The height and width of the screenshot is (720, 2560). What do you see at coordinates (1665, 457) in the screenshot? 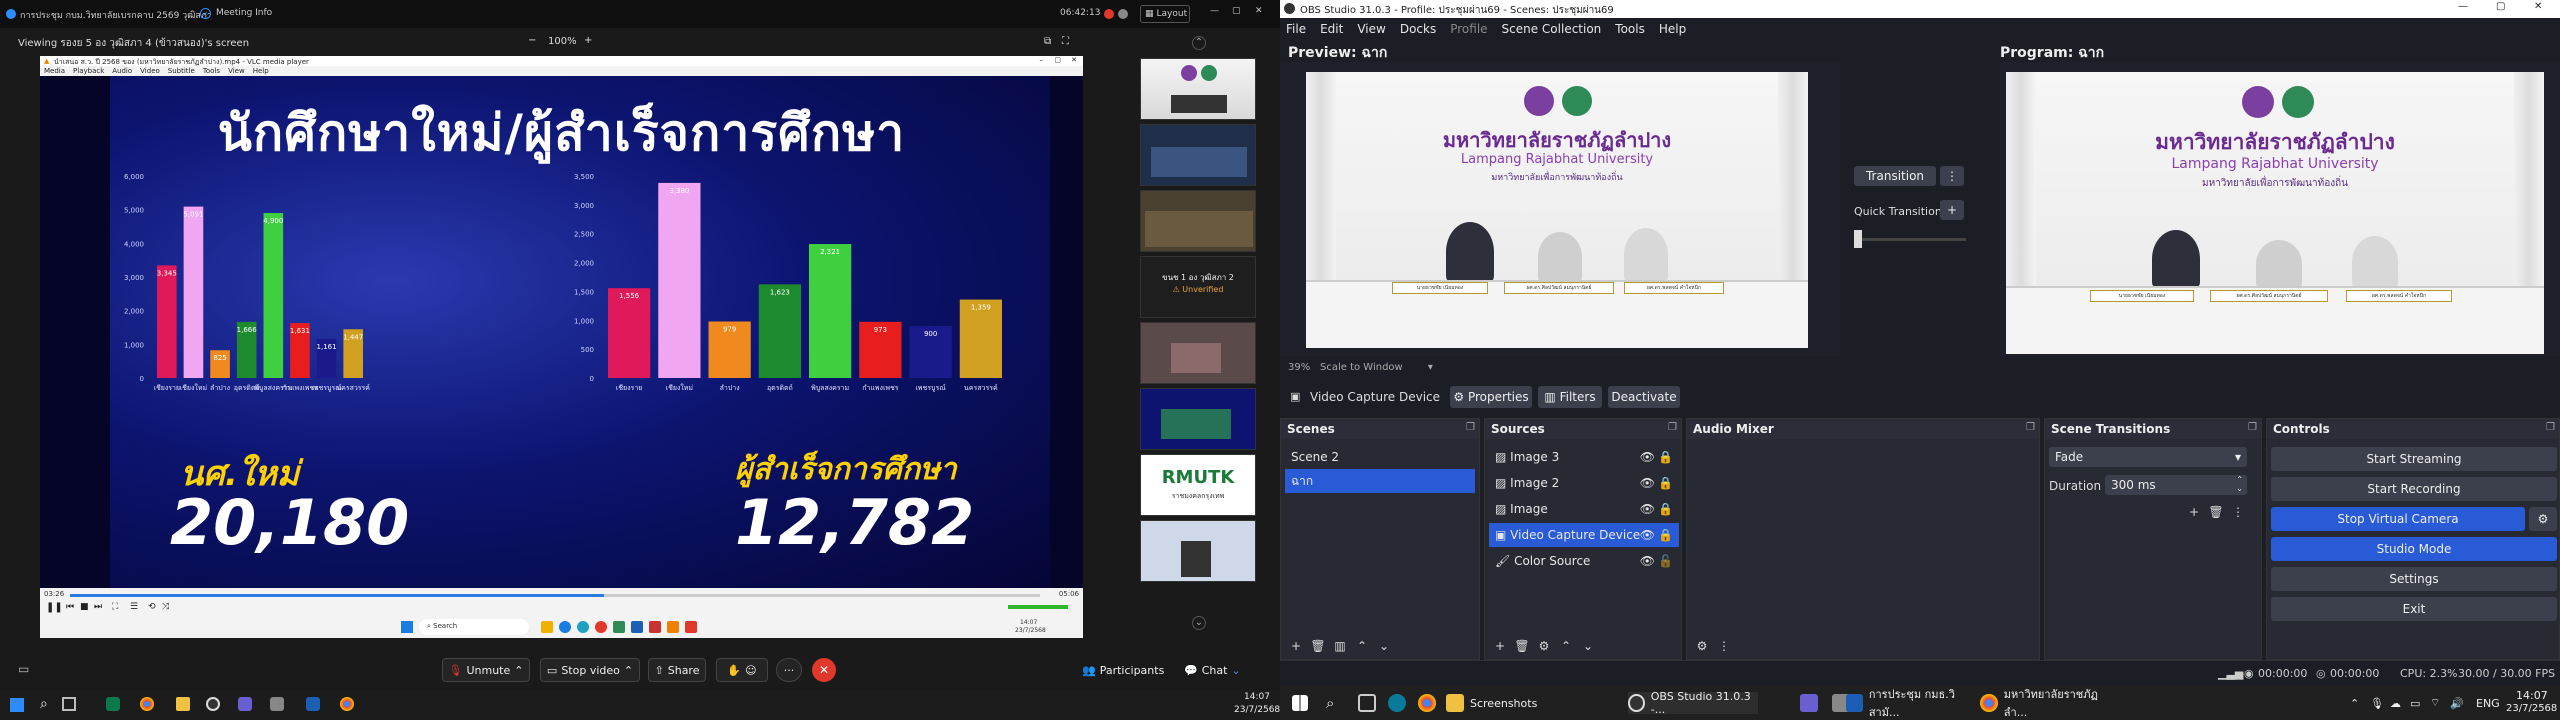
I see `lock-icon: 🔒` at bounding box center [1665, 457].